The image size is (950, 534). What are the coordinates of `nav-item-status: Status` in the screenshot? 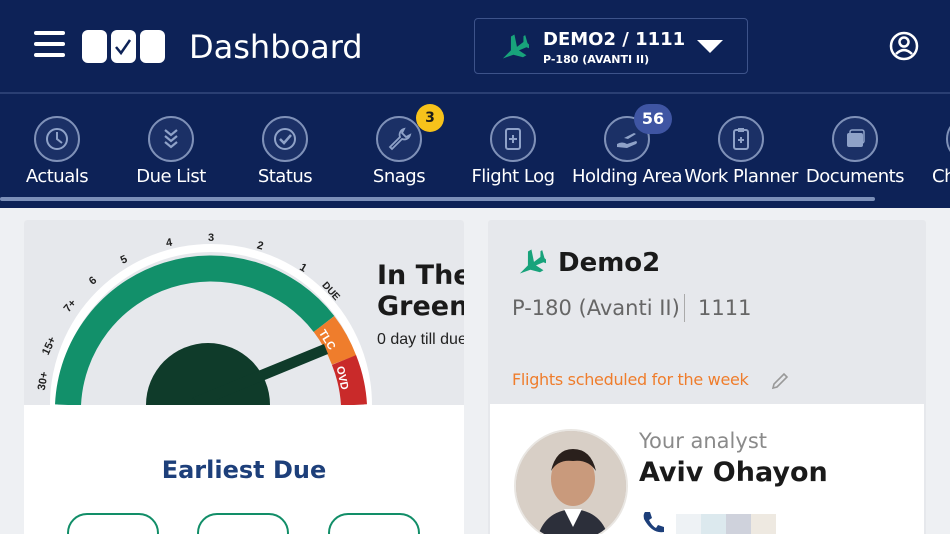 It's located at (285, 146).